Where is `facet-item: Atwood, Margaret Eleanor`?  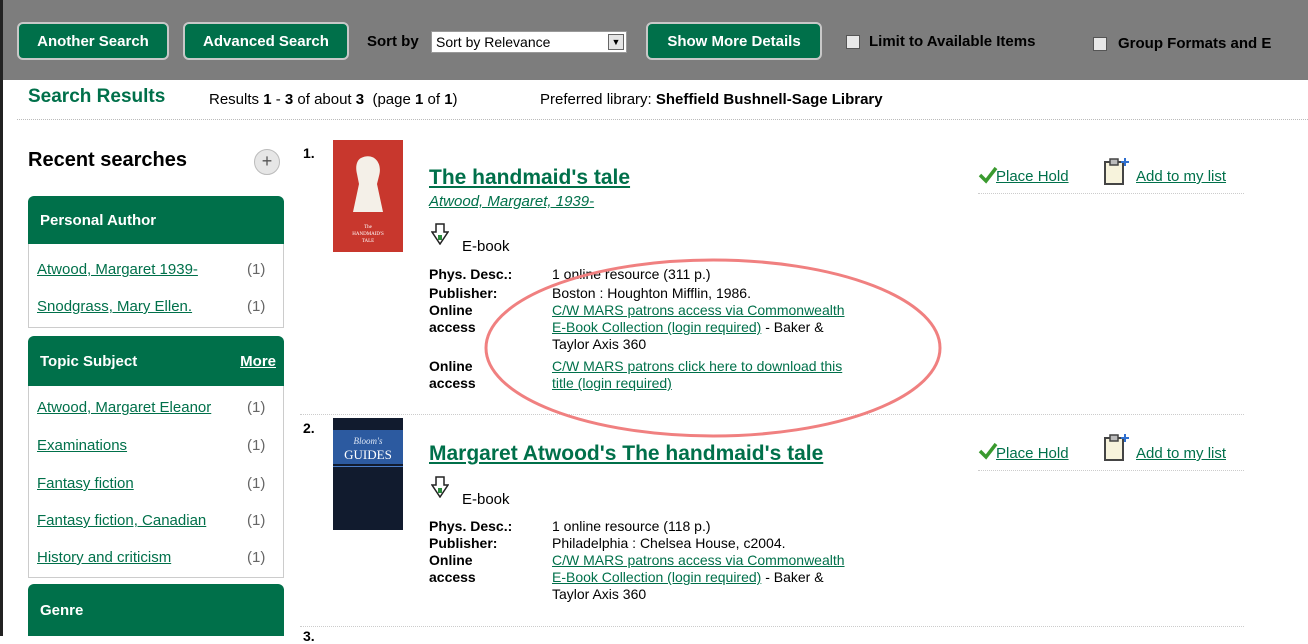
facet-item: Atwood, Margaret Eleanor is located at coordinates (124, 407).